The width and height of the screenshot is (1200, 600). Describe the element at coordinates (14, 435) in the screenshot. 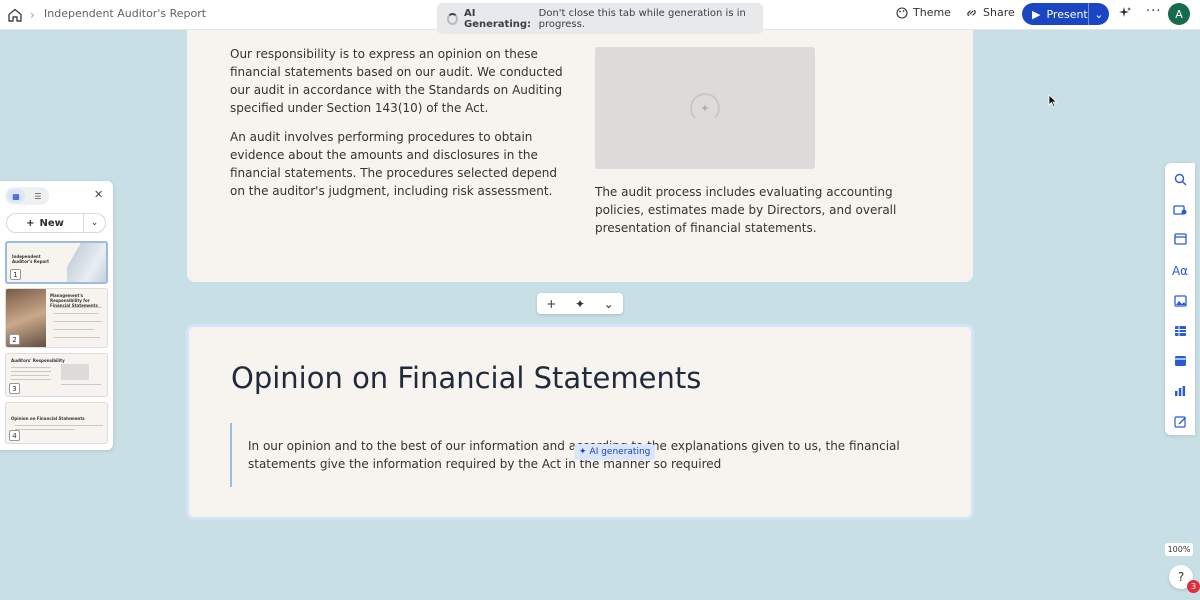

I see `thumb-number: 4` at that location.